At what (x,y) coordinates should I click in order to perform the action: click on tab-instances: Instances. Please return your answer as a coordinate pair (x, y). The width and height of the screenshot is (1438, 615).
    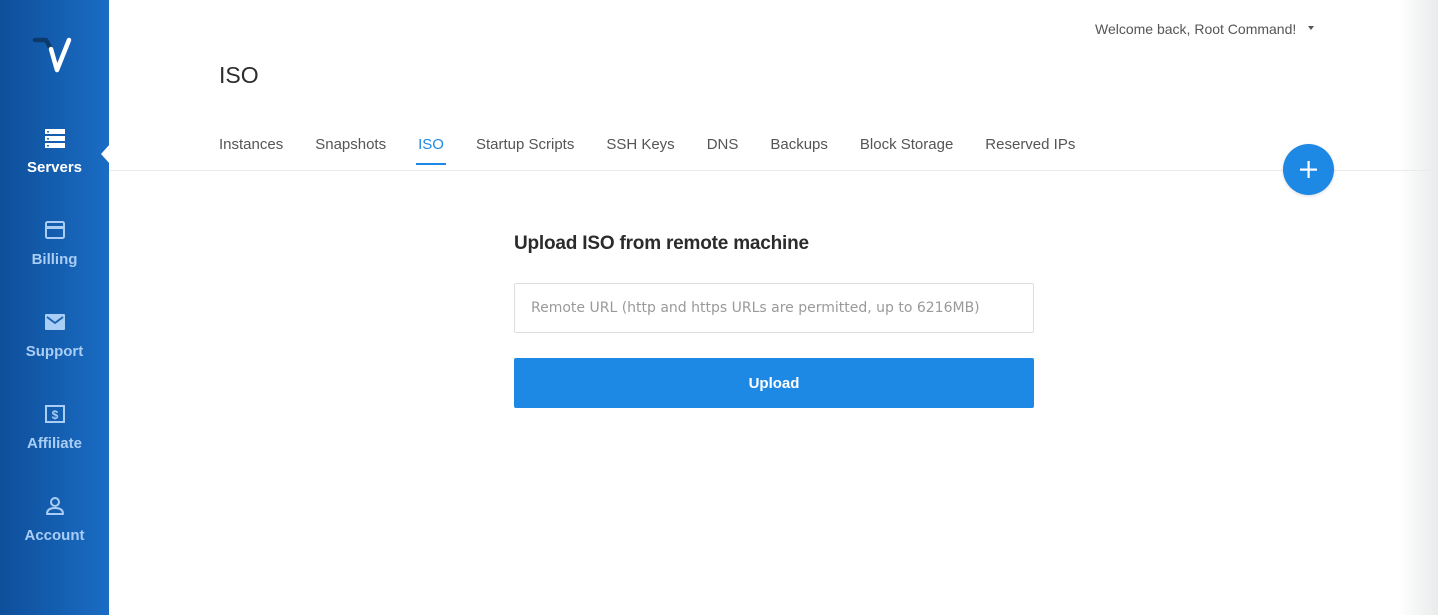
    Looking at the image, I should click on (251, 150).